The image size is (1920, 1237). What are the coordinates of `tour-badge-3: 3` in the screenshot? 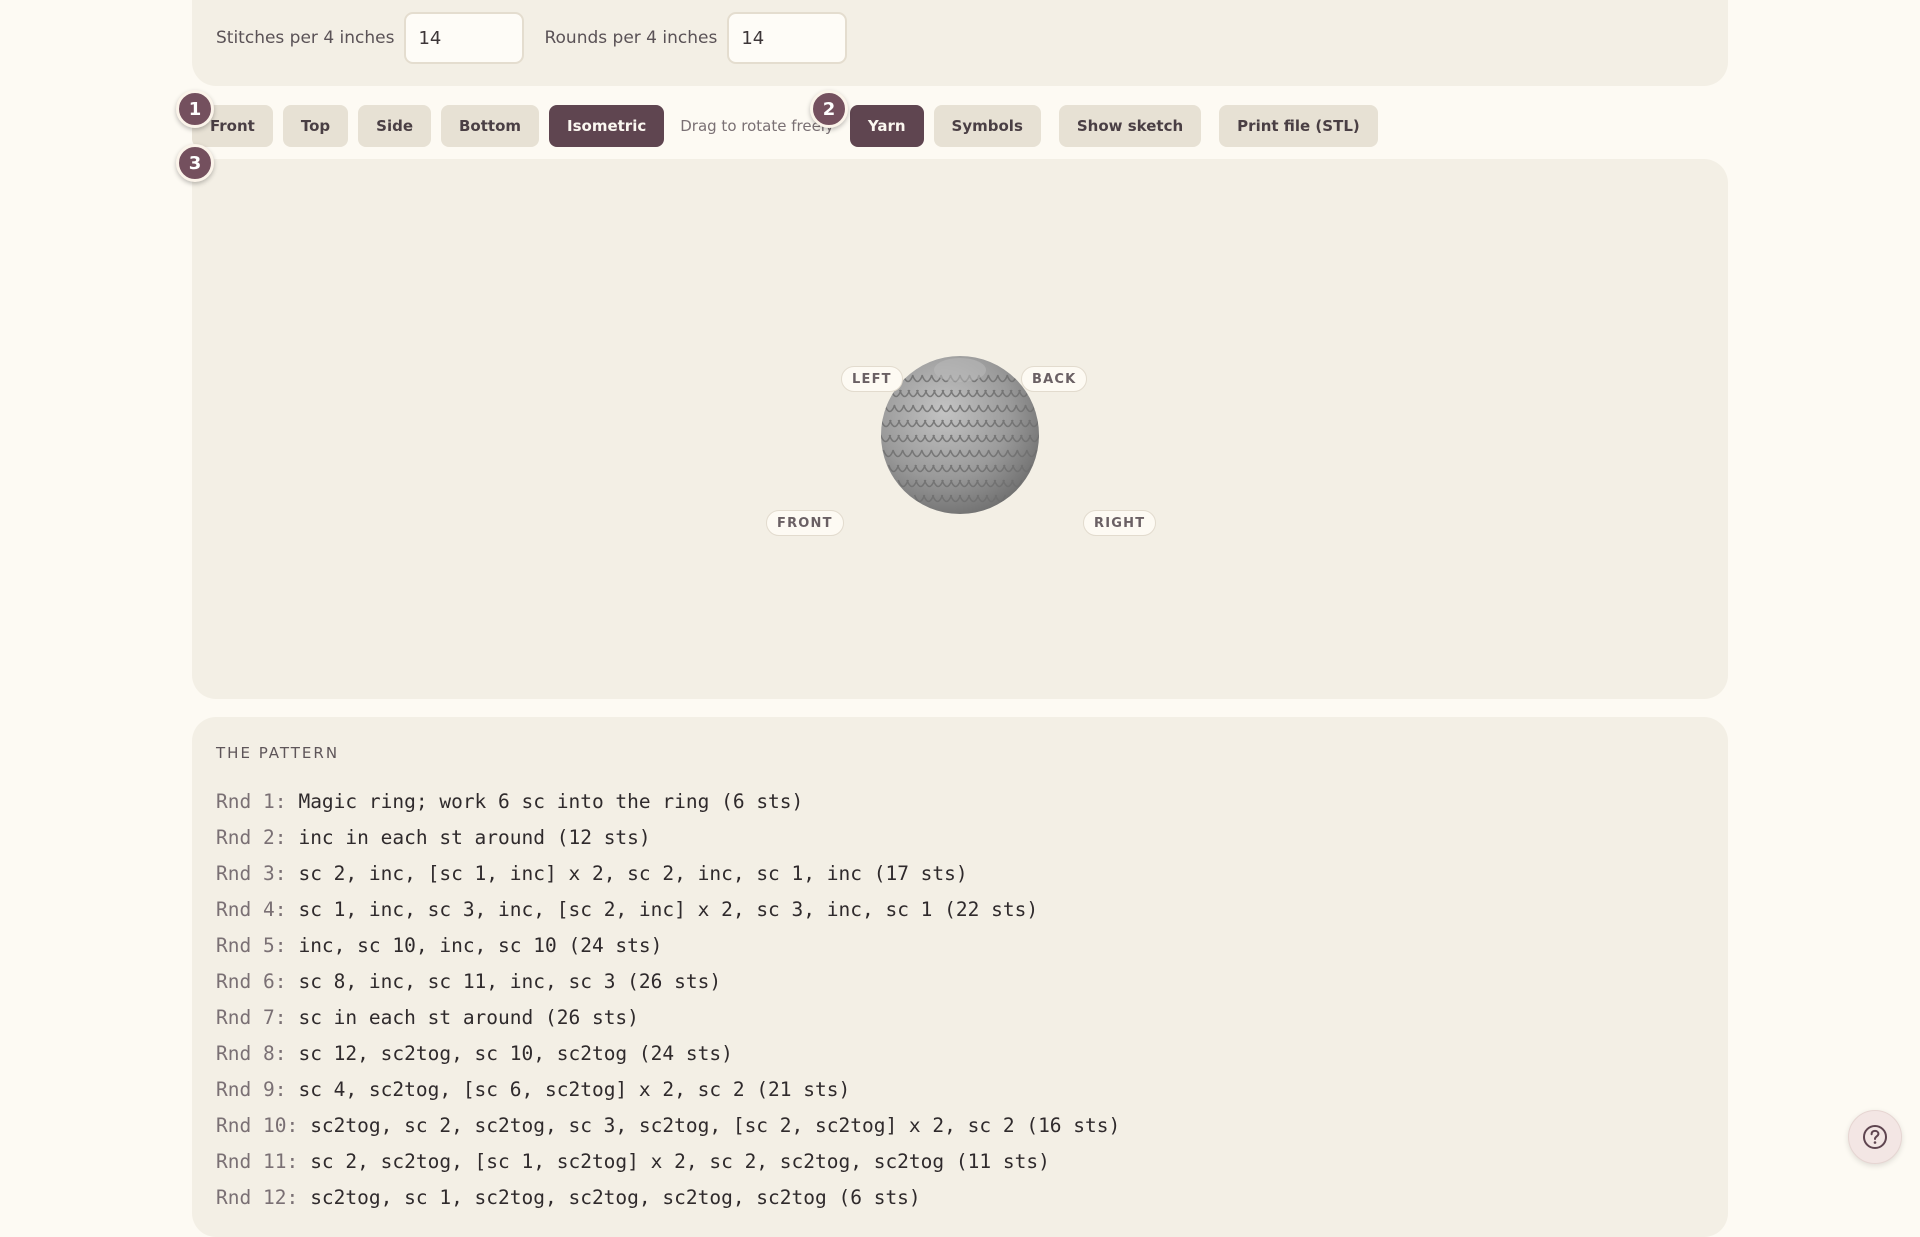 It's located at (195, 163).